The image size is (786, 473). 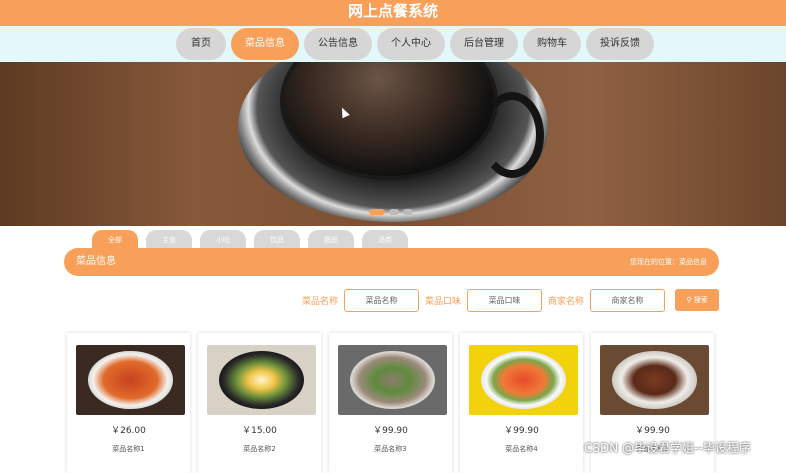 I want to click on carousel-indicators, so click(x=391, y=212).